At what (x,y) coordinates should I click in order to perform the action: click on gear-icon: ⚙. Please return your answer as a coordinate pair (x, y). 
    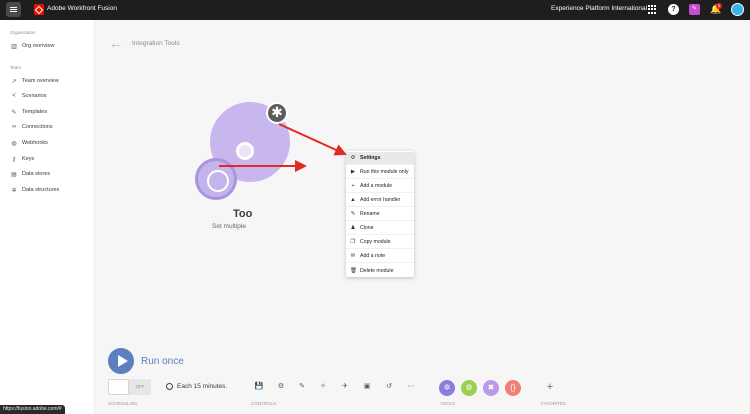
    Looking at the image, I should click on (353, 158).